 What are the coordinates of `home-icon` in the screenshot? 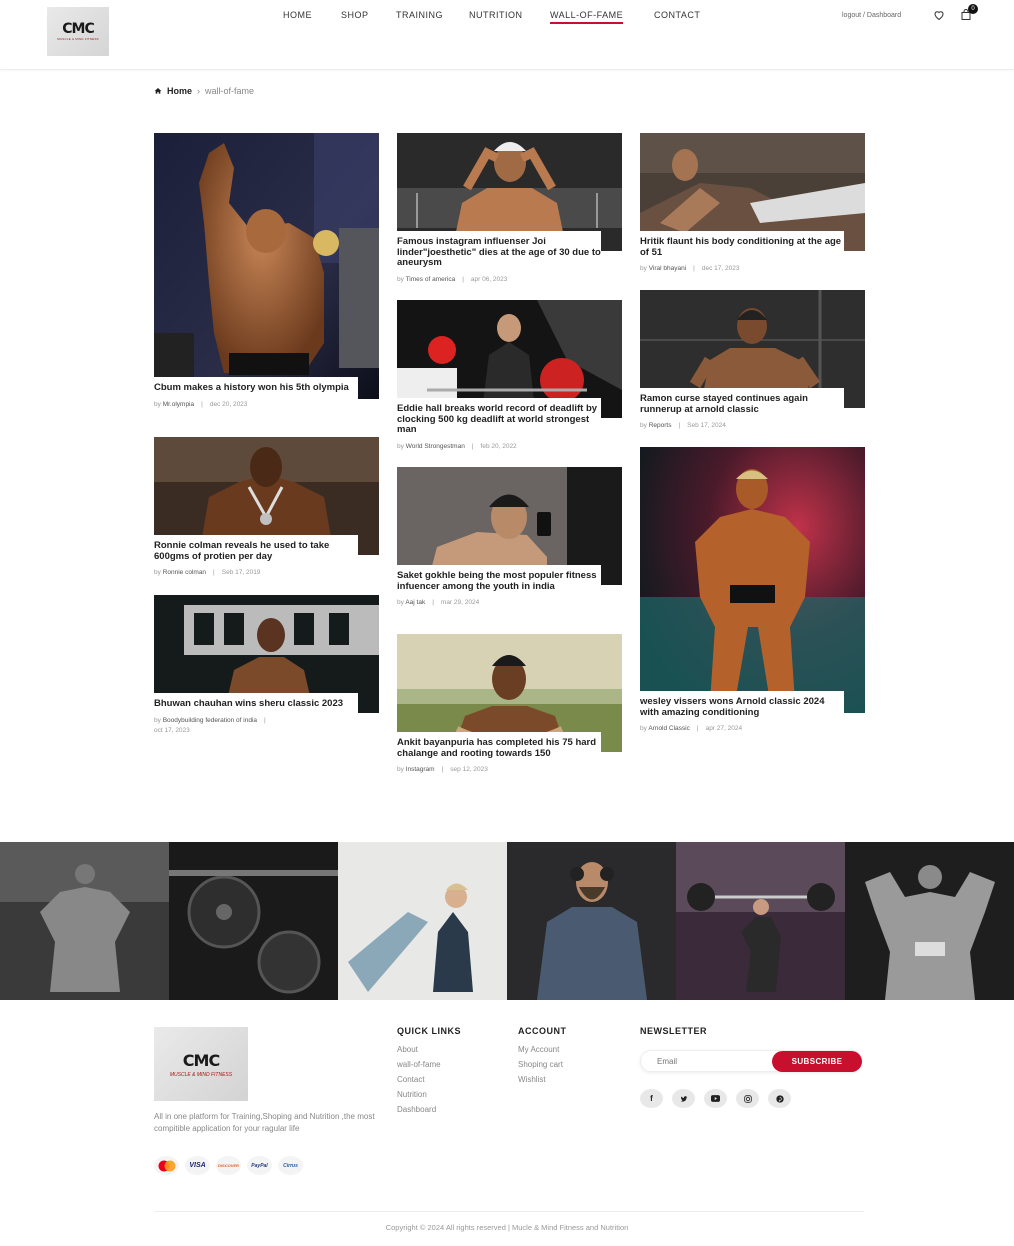 It's located at (158, 91).